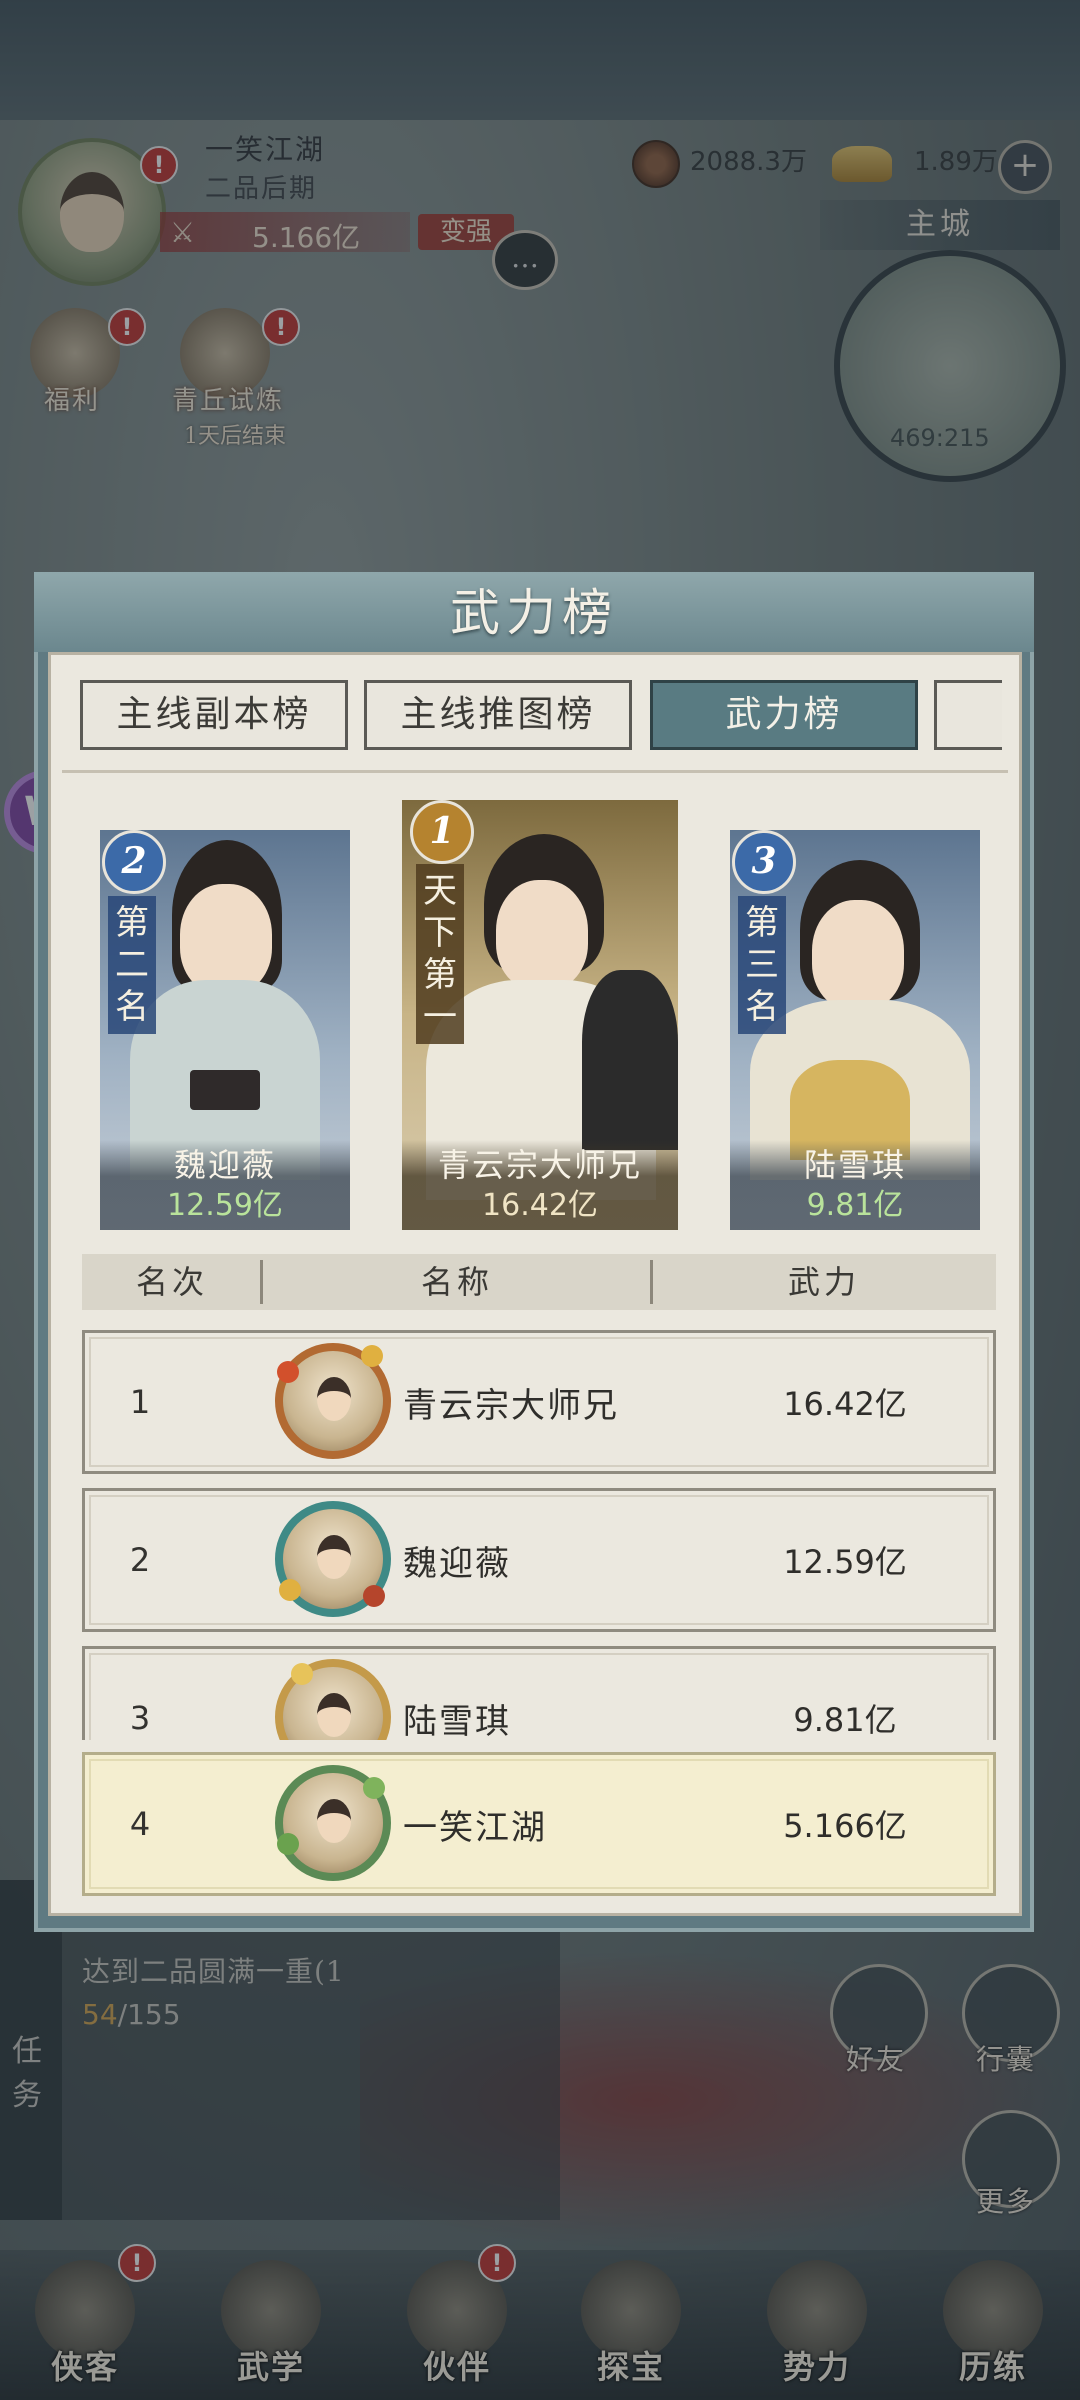 The image size is (1080, 2400). I want to click on table-row: 2 魏迎薇 12.59亿, so click(539, 1560).